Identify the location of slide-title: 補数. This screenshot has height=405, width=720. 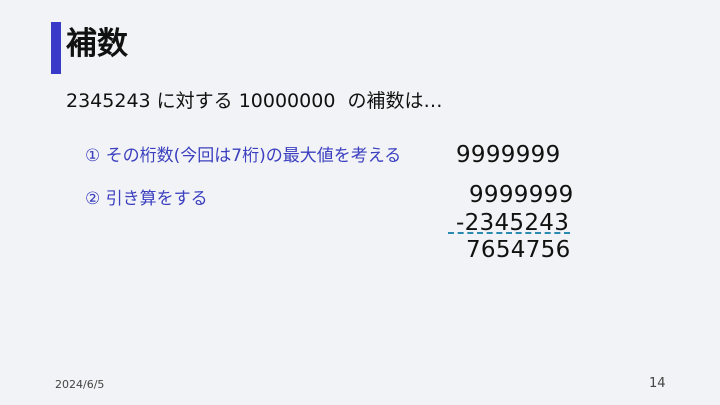
(97, 44).